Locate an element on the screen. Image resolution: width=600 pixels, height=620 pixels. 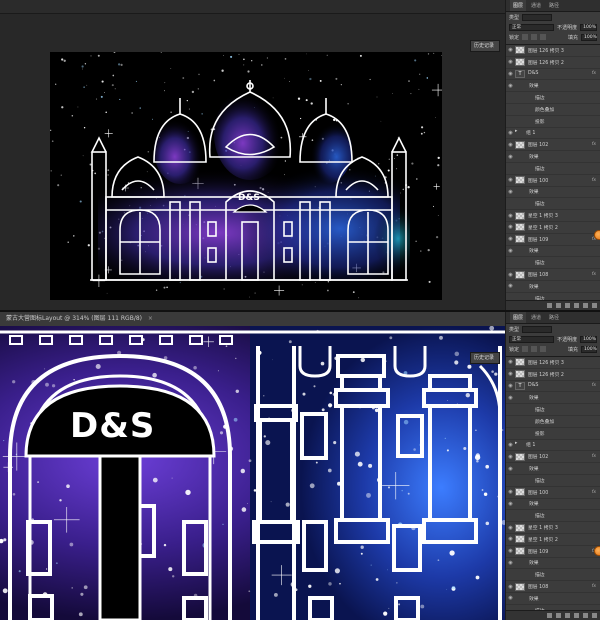
layer-row: ◉ ▸ 组 1 is located at coordinates (553, 134).